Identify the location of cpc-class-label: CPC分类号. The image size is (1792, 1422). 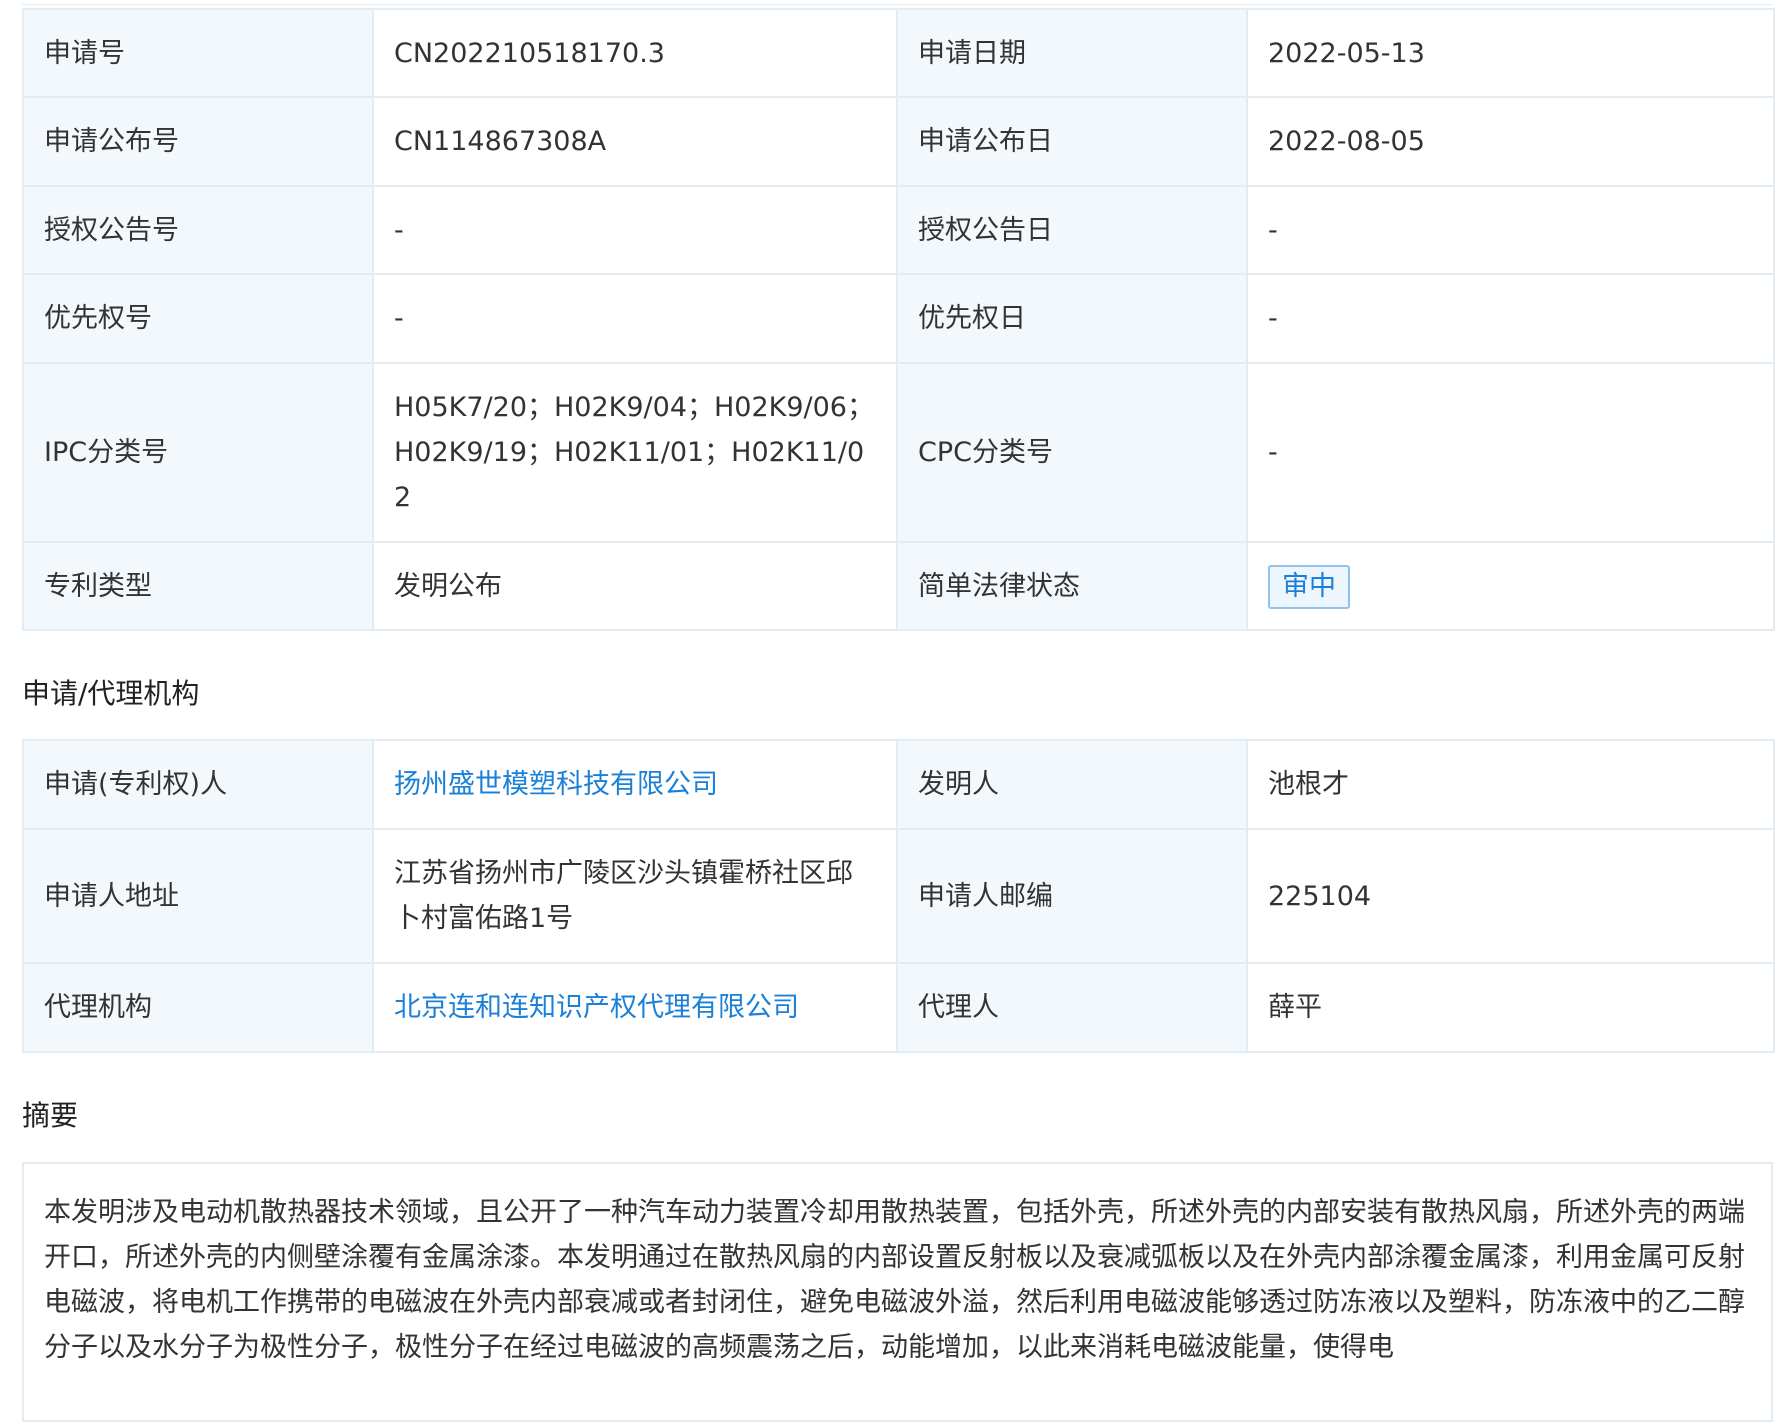
(1072, 452).